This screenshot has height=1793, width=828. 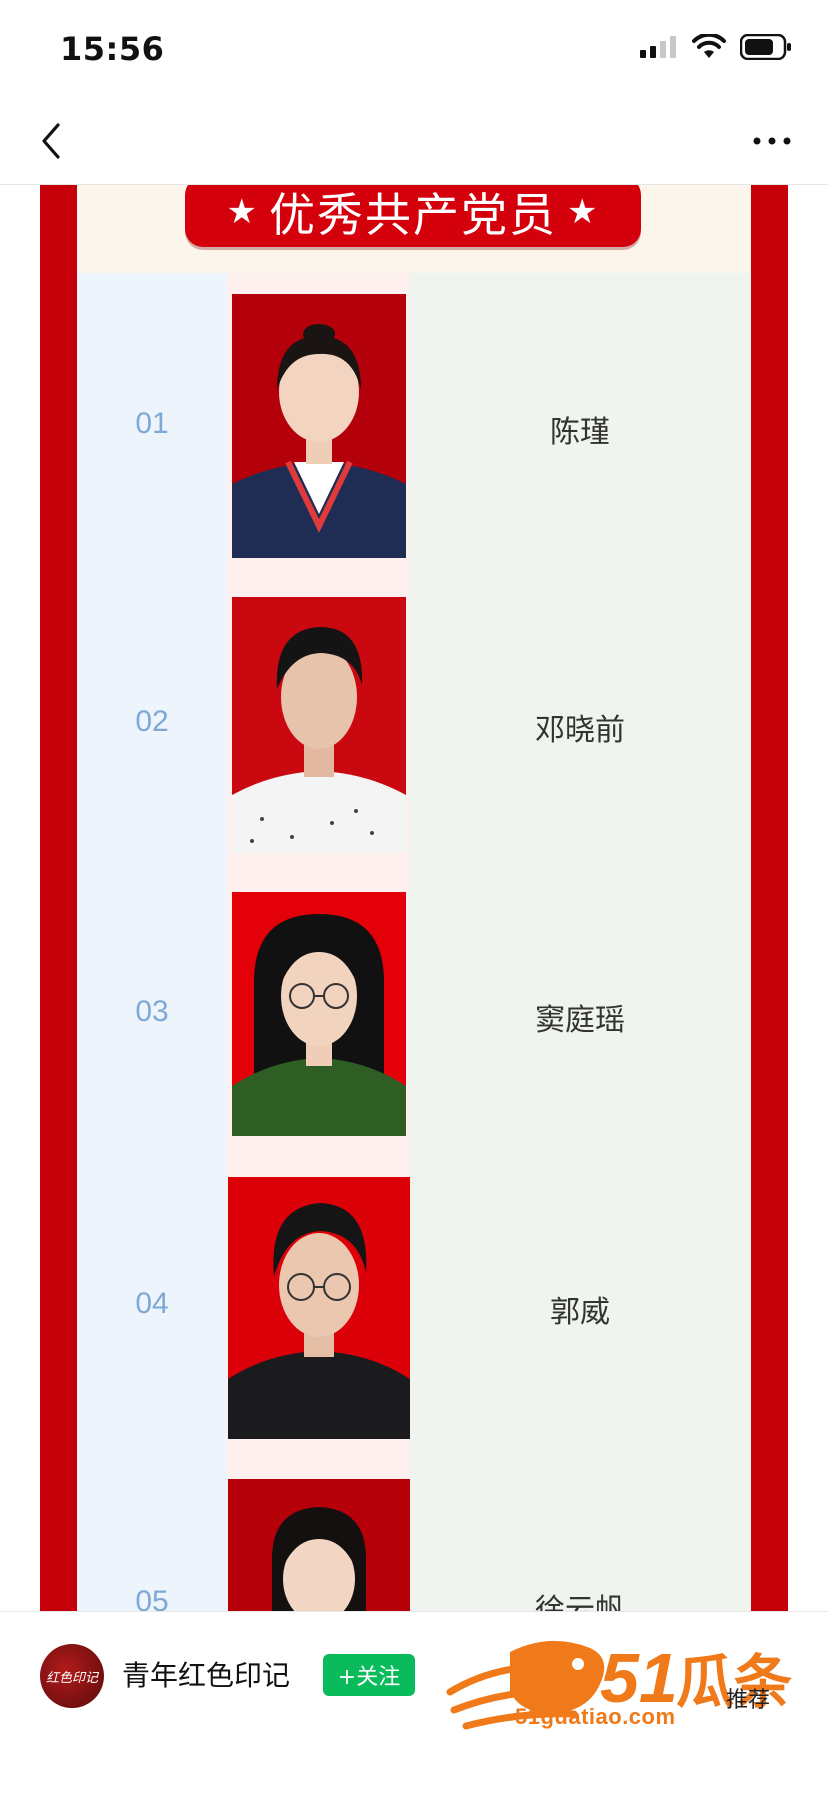 What do you see at coordinates (152, 423) in the screenshot?
I see `row-number: 01` at bounding box center [152, 423].